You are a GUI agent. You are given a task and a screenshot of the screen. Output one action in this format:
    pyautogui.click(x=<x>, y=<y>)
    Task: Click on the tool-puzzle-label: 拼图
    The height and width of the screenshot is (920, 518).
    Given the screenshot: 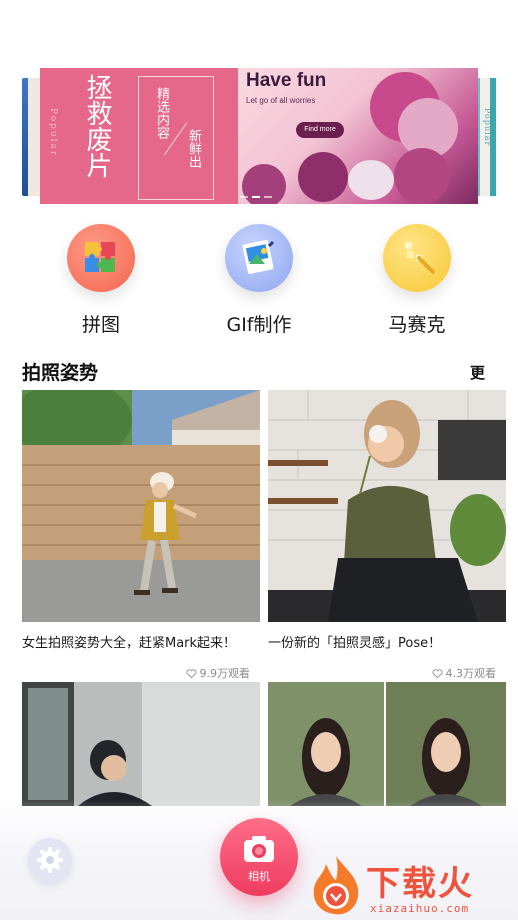 What is the action you would take?
    pyautogui.click(x=100, y=325)
    